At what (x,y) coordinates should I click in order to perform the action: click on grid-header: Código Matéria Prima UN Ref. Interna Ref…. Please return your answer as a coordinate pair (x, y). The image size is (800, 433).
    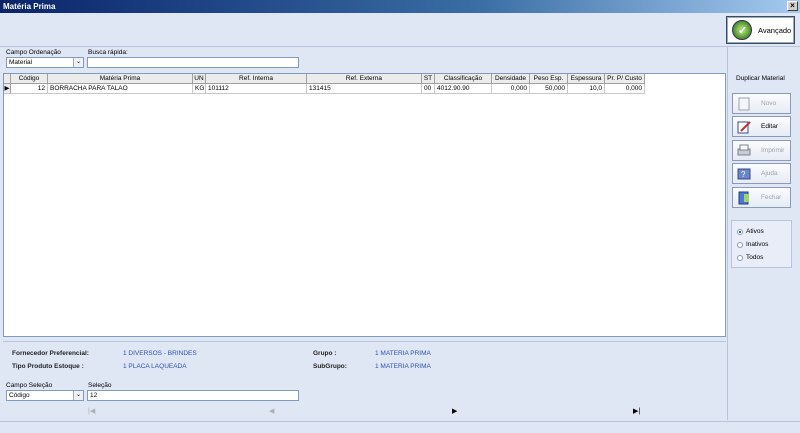
    Looking at the image, I should click on (324, 79).